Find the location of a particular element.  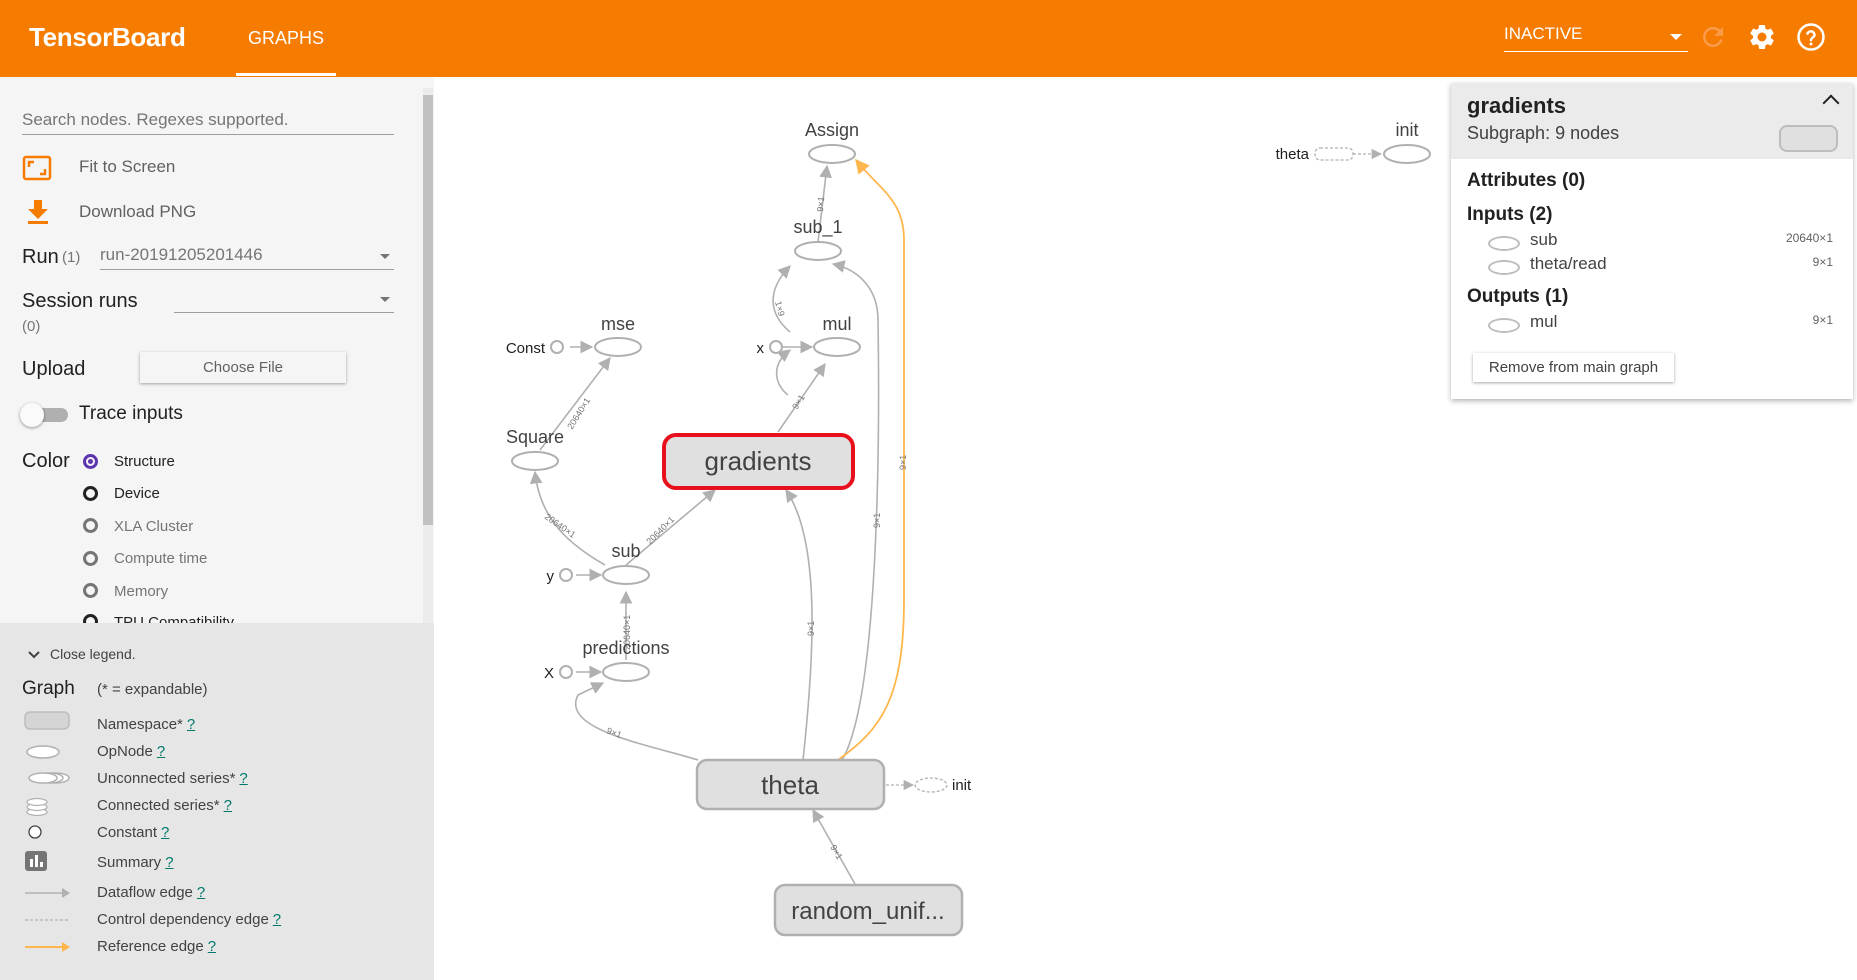

radio-device is located at coordinates (90, 493).